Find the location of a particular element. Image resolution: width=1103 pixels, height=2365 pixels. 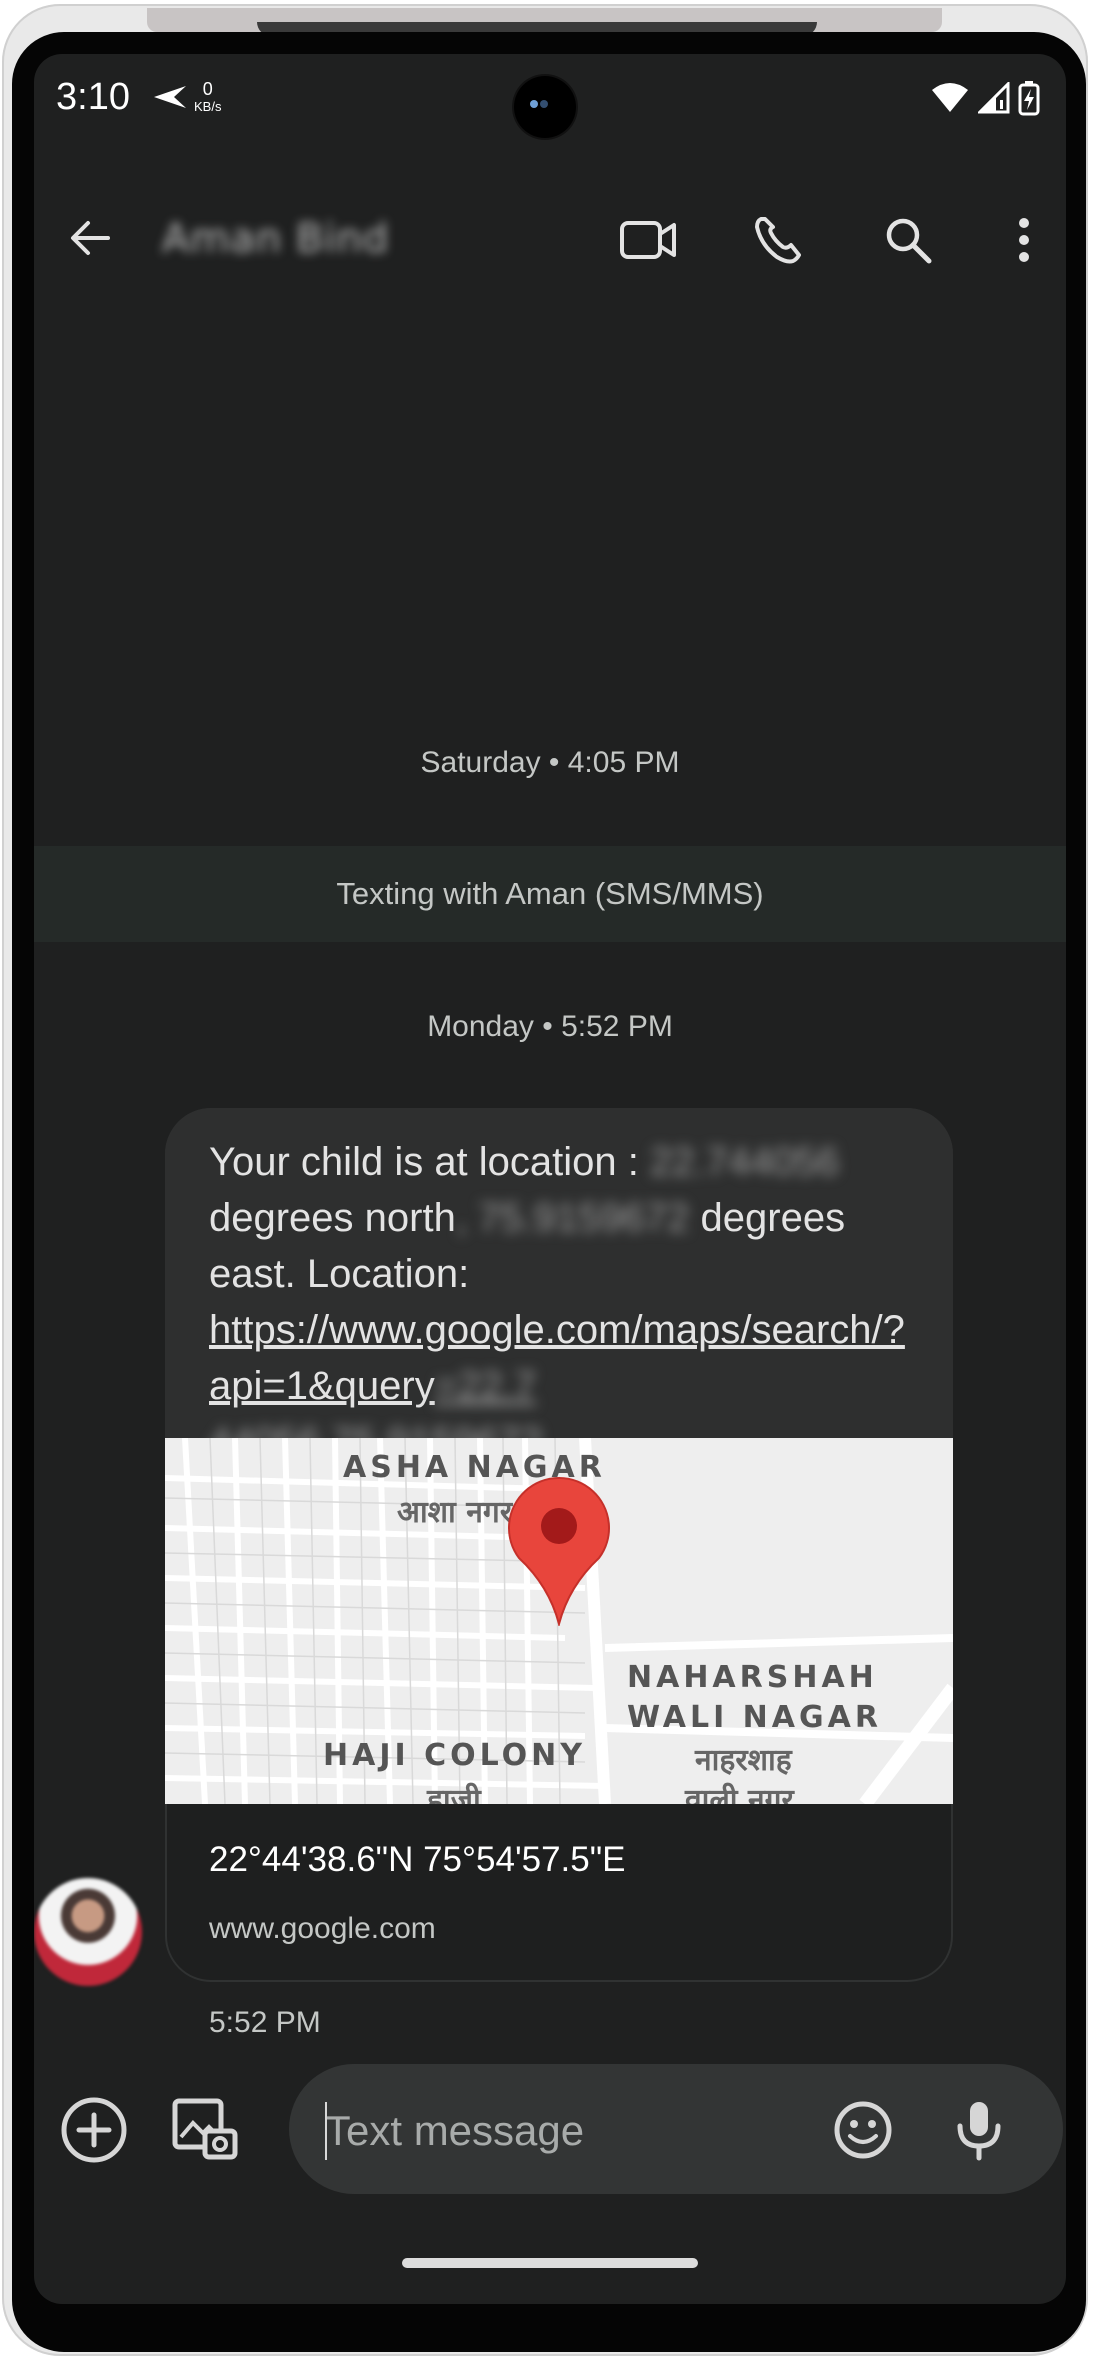

search-button is located at coordinates (908, 240).